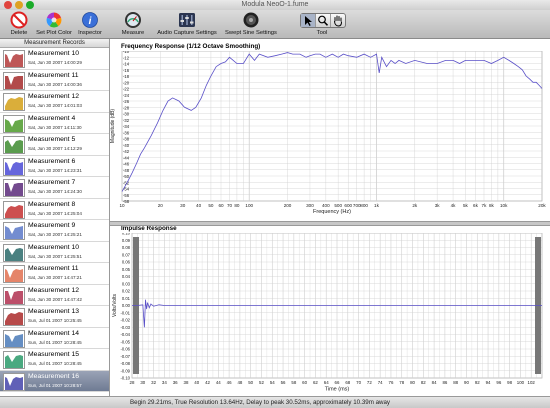 The width and height of the screenshot is (550, 408). What do you see at coordinates (412, 382) in the screenshot?
I see `x-tick-label: 80` at bounding box center [412, 382].